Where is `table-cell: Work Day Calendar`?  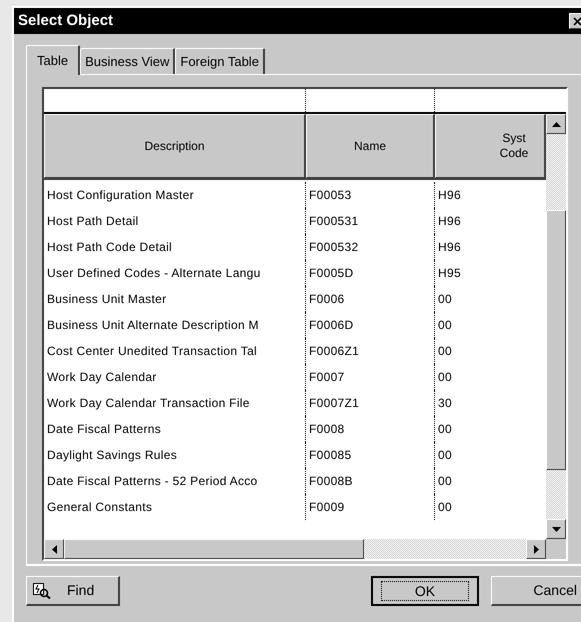 table-cell: Work Day Calendar is located at coordinates (175, 377).